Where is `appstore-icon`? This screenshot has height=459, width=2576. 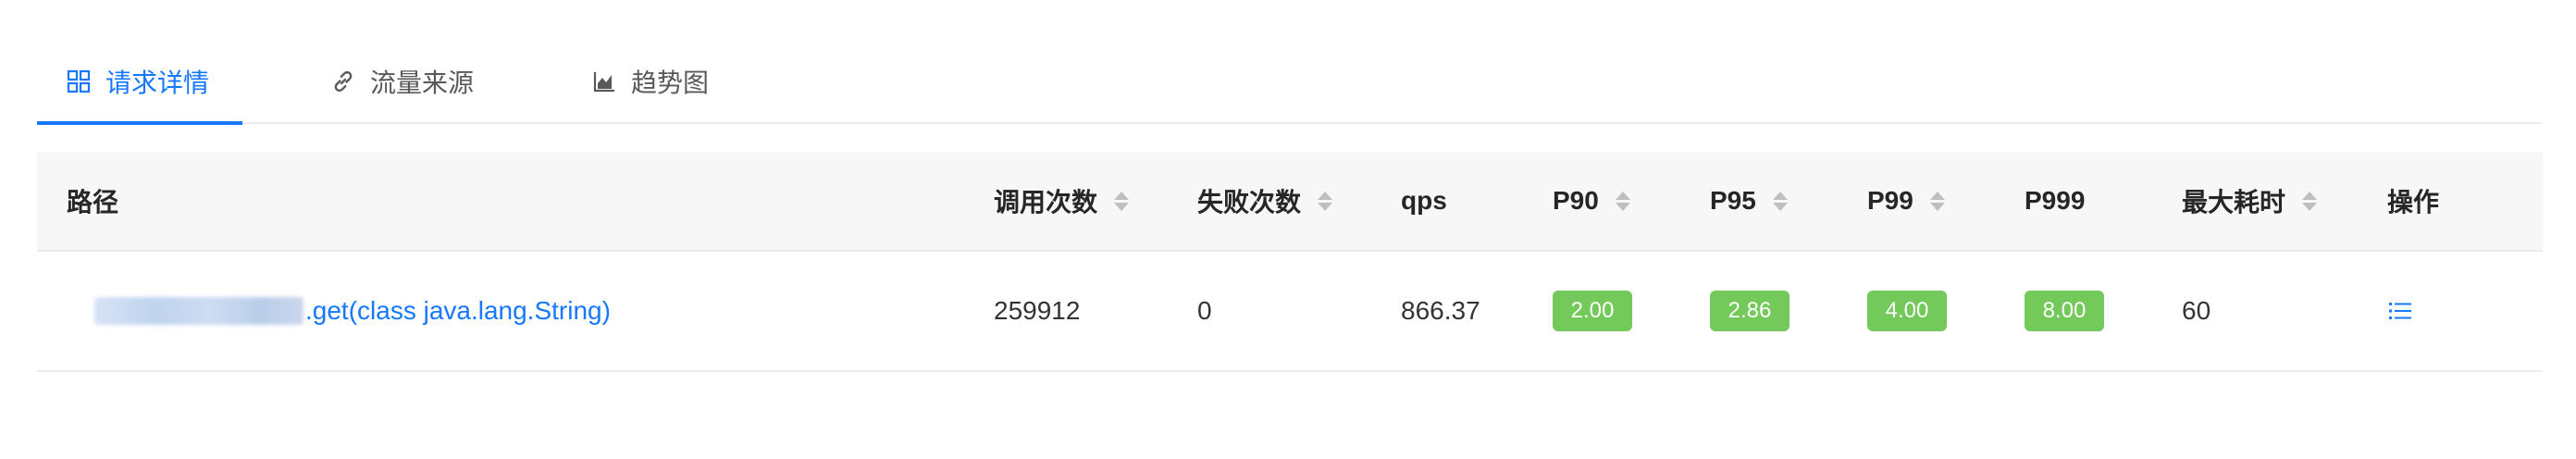 appstore-icon is located at coordinates (79, 81).